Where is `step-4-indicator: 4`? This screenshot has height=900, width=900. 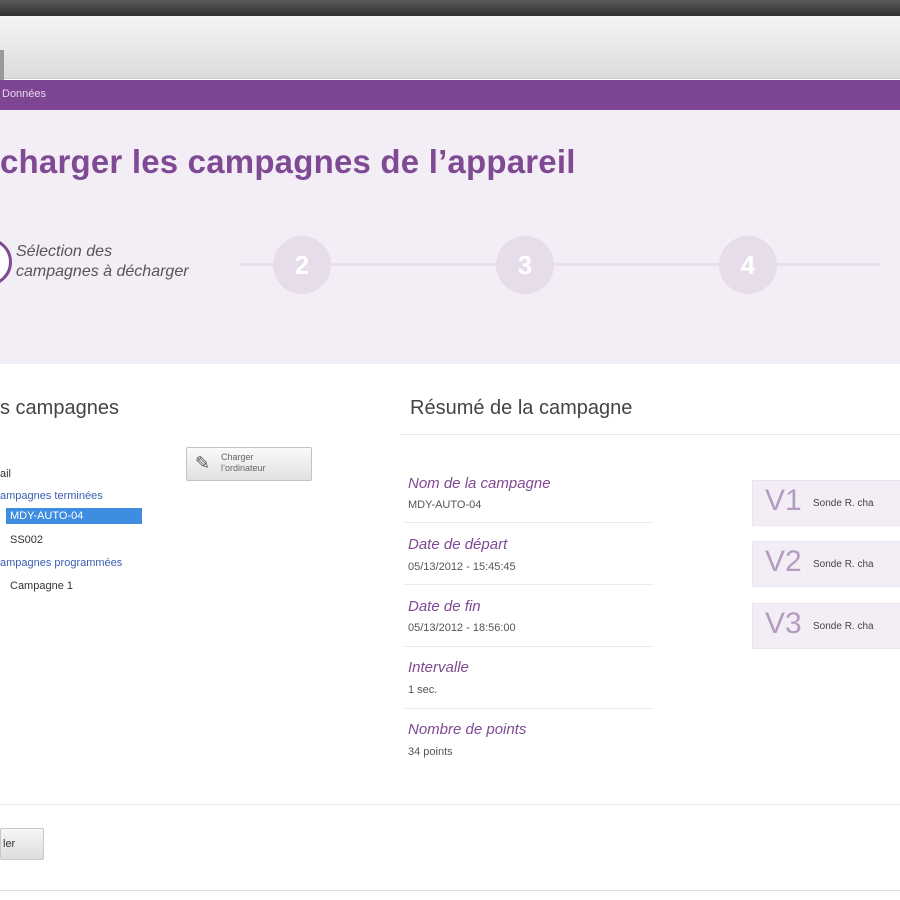 step-4-indicator: 4 is located at coordinates (748, 265).